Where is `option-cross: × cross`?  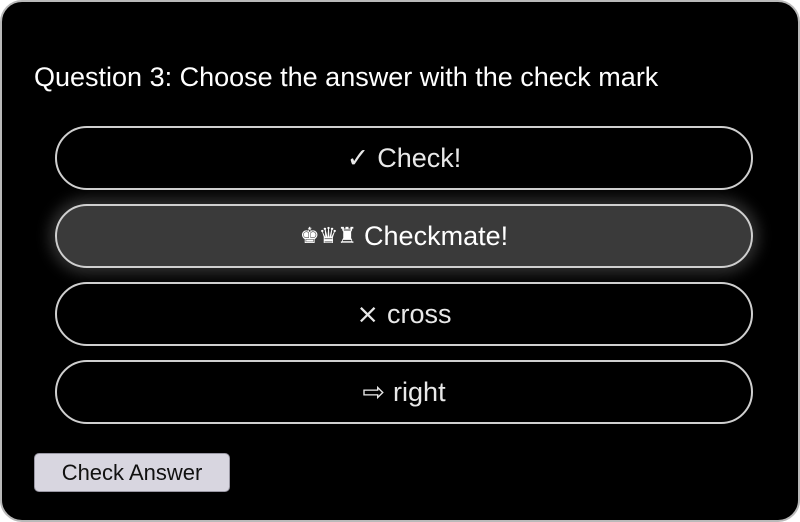
option-cross: × cross is located at coordinates (404, 314).